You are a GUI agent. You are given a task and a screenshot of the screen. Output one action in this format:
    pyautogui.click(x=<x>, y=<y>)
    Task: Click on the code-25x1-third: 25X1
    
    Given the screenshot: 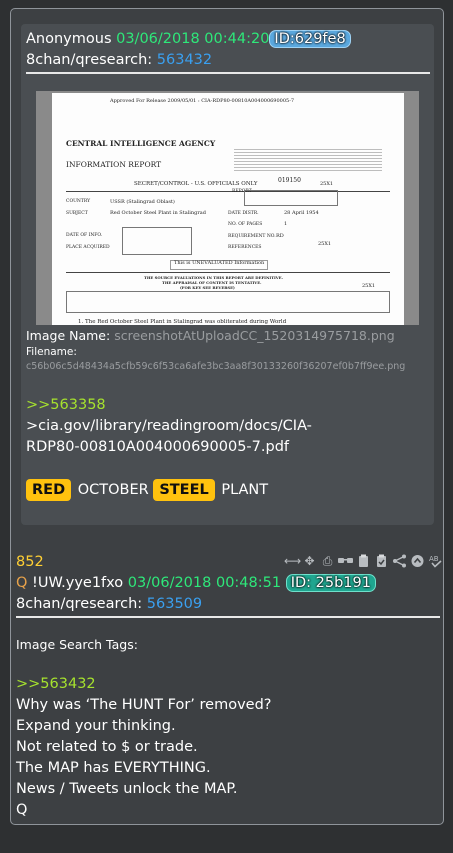 What is the action you would take?
    pyautogui.click(x=369, y=286)
    